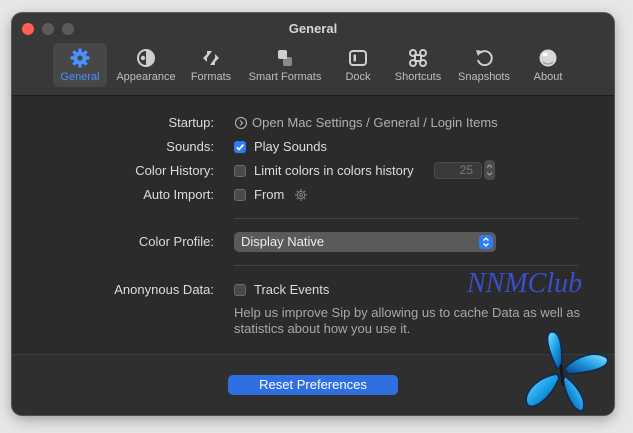  Describe the element at coordinates (211, 58) in the screenshot. I see `formats-icon` at that location.